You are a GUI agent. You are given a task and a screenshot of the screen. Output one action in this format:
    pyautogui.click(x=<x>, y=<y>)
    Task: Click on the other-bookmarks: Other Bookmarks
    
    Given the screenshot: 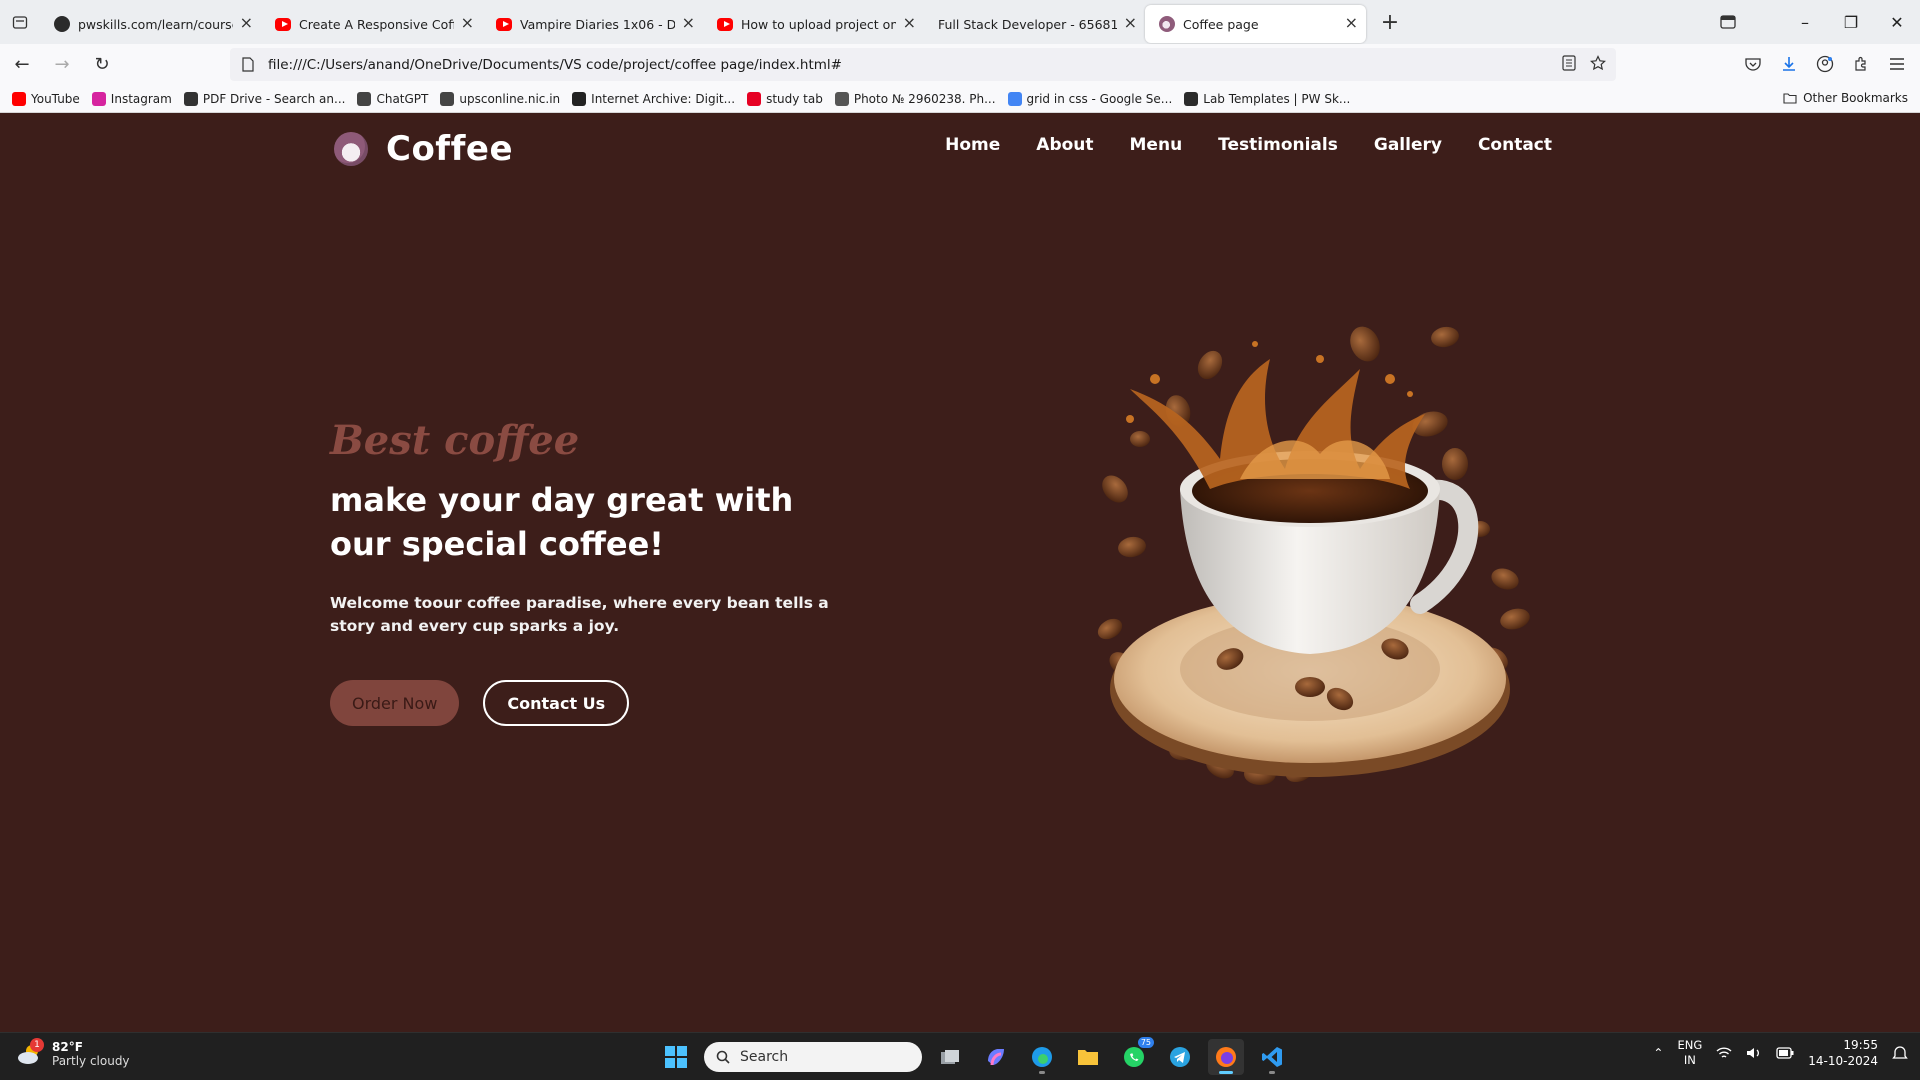 What is the action you would take?
    pyautogui.click(x=1845, y=98)
    